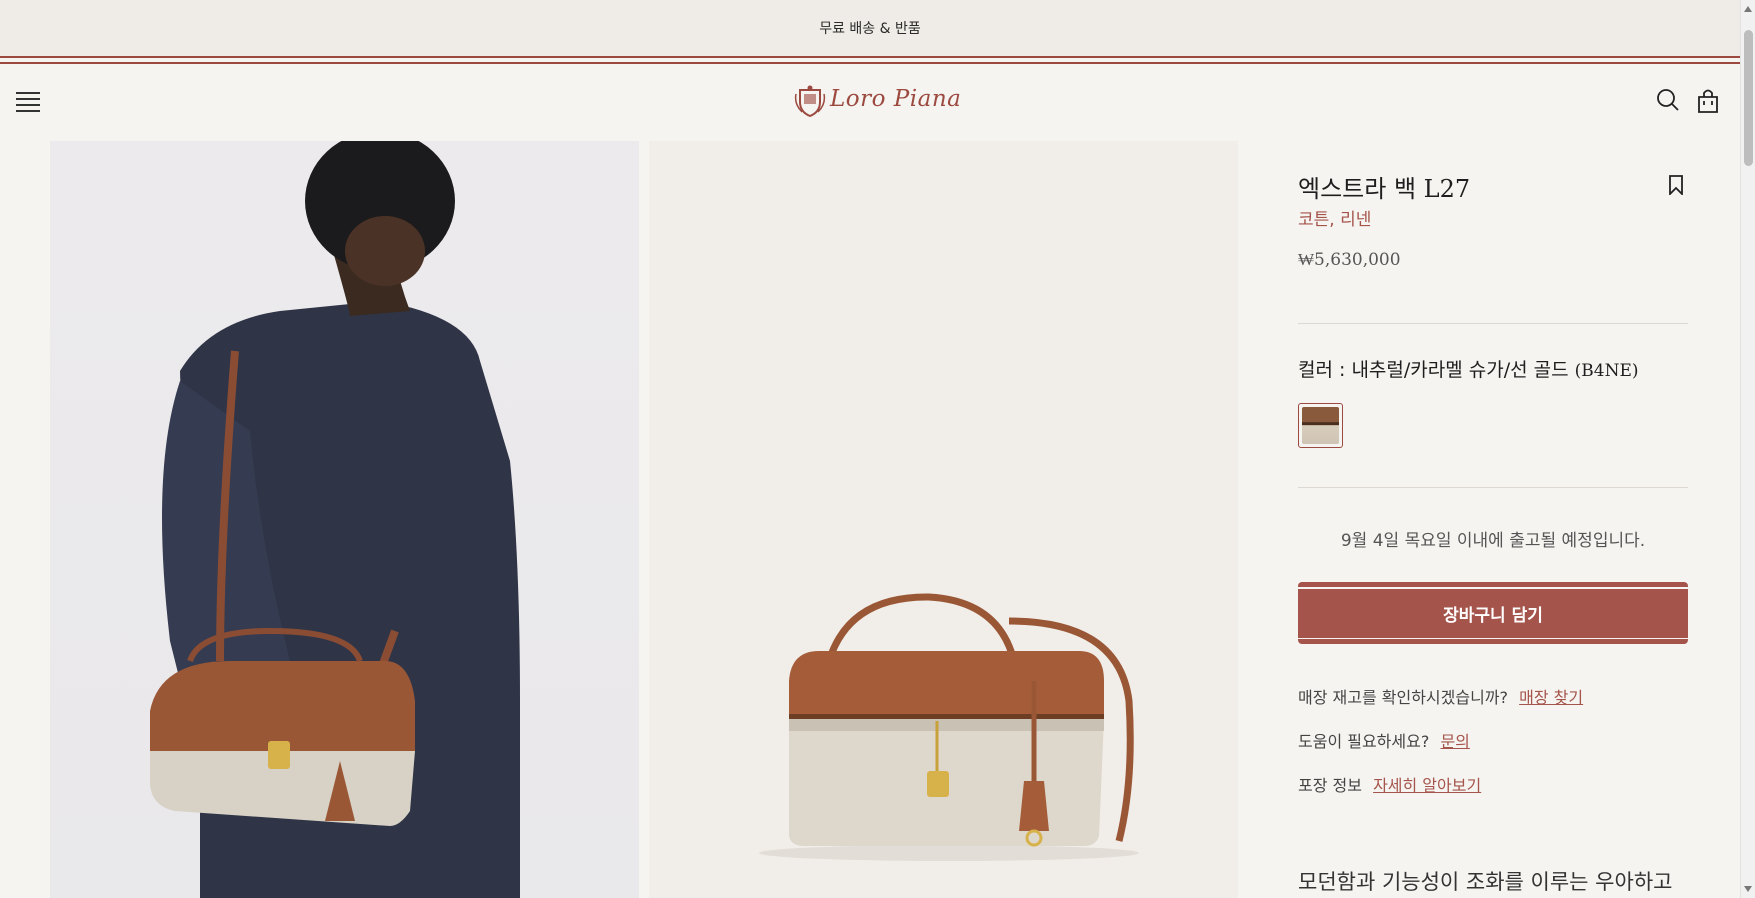 This screenshot has width=1755, height=898. What do you see at coordinates (1493, 541) in the screenshot?
I see `shipping-note: 9월 4일 목요일 이내에 출고될 예정입니다.` at bounding box center [1493, 541].